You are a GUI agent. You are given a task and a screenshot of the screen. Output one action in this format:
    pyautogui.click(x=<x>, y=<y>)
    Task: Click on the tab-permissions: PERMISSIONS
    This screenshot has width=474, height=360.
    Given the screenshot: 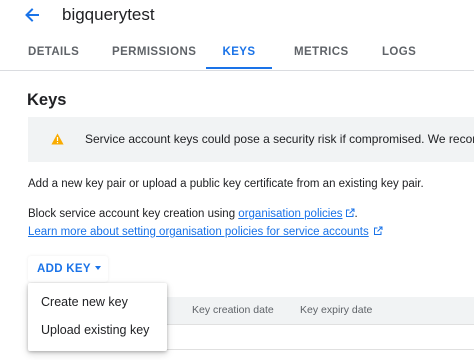 What is the action you would take?
    pyautogui.click(x=154, y=53)
    